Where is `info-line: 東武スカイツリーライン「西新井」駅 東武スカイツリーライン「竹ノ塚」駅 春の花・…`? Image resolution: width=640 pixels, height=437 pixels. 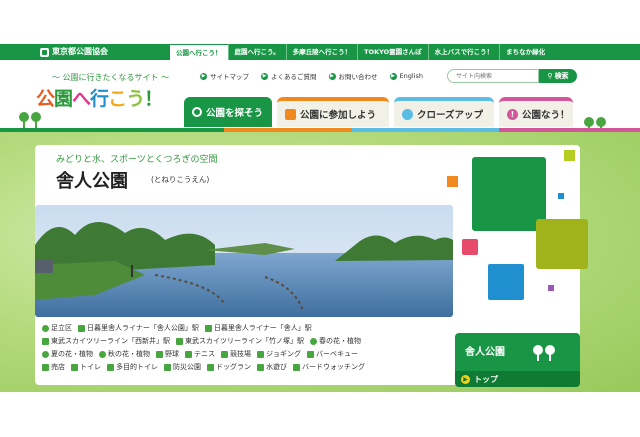 info-line: 東武スカイツリーライン「西新井」駅 東武スカイツリーライン「竹ノ塚」駅 春の花・… is located at coordinates (247, 341).